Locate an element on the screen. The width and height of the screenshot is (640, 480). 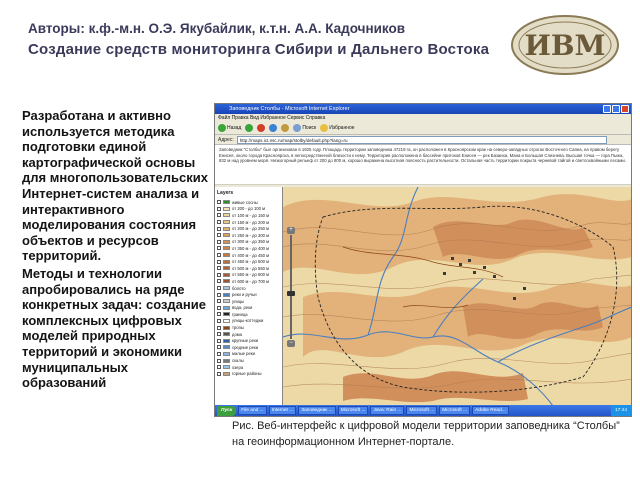
refresh-button is located at coordinates (273, 128).